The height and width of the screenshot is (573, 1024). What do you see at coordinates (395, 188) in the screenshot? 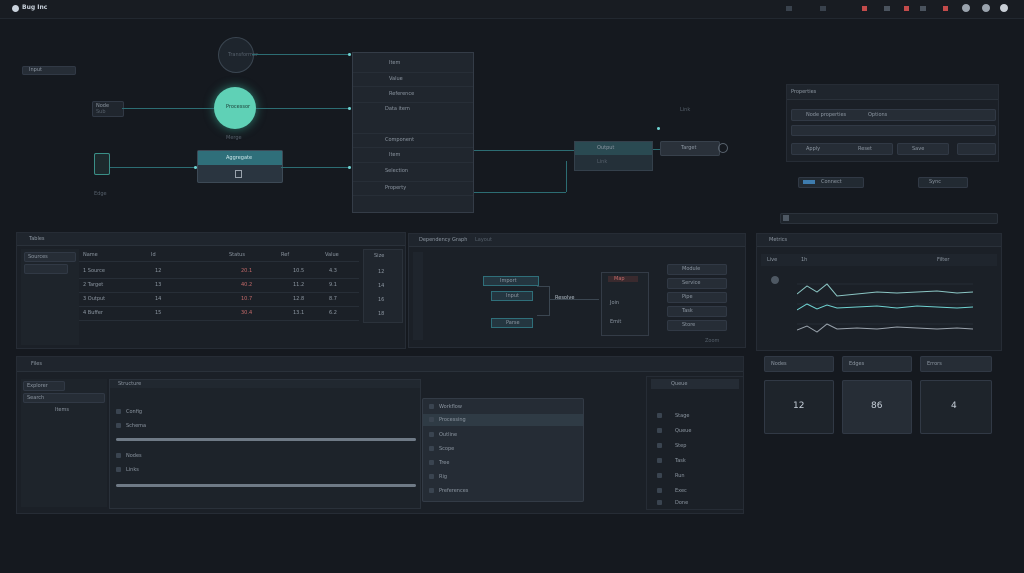
I see `list-node-item: Property` at bounding box center [395, 188].